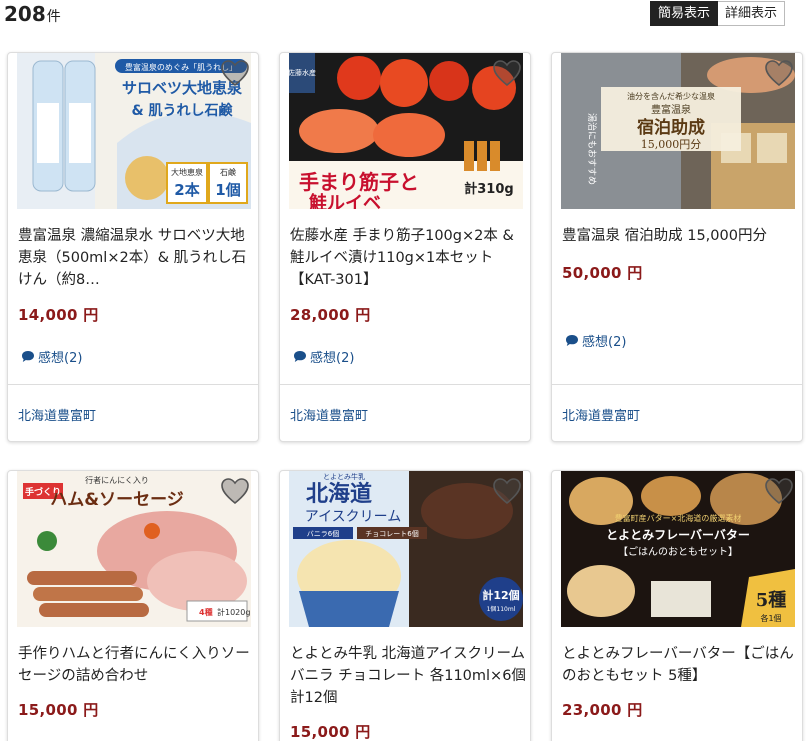  I want to click on svg-text: 北海道, so click(339, 494).